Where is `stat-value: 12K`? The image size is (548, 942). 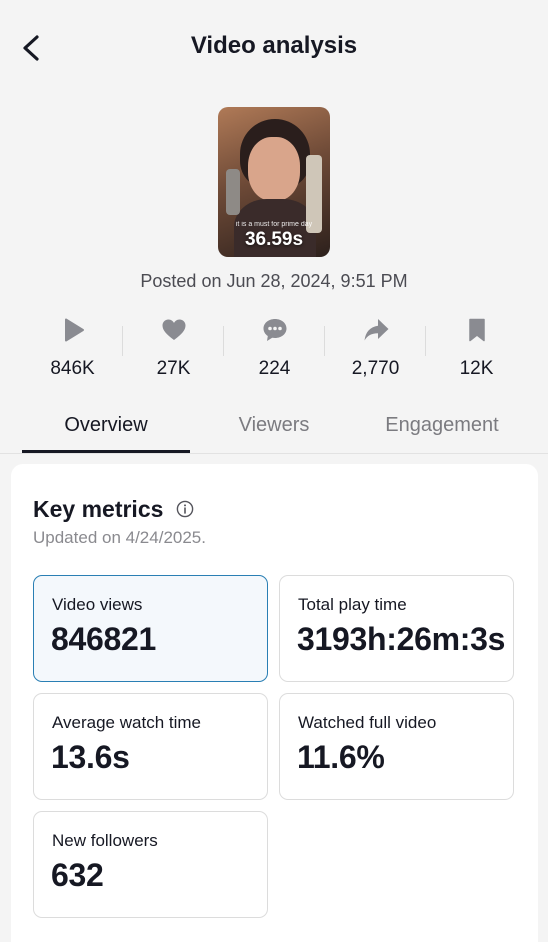
stat-value: 12K is located at coordinates (476, 368).